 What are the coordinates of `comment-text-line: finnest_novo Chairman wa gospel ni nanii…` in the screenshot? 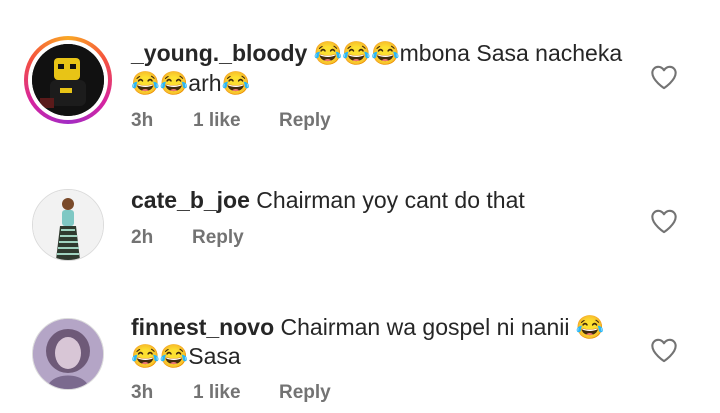 It's located at (367, 327).